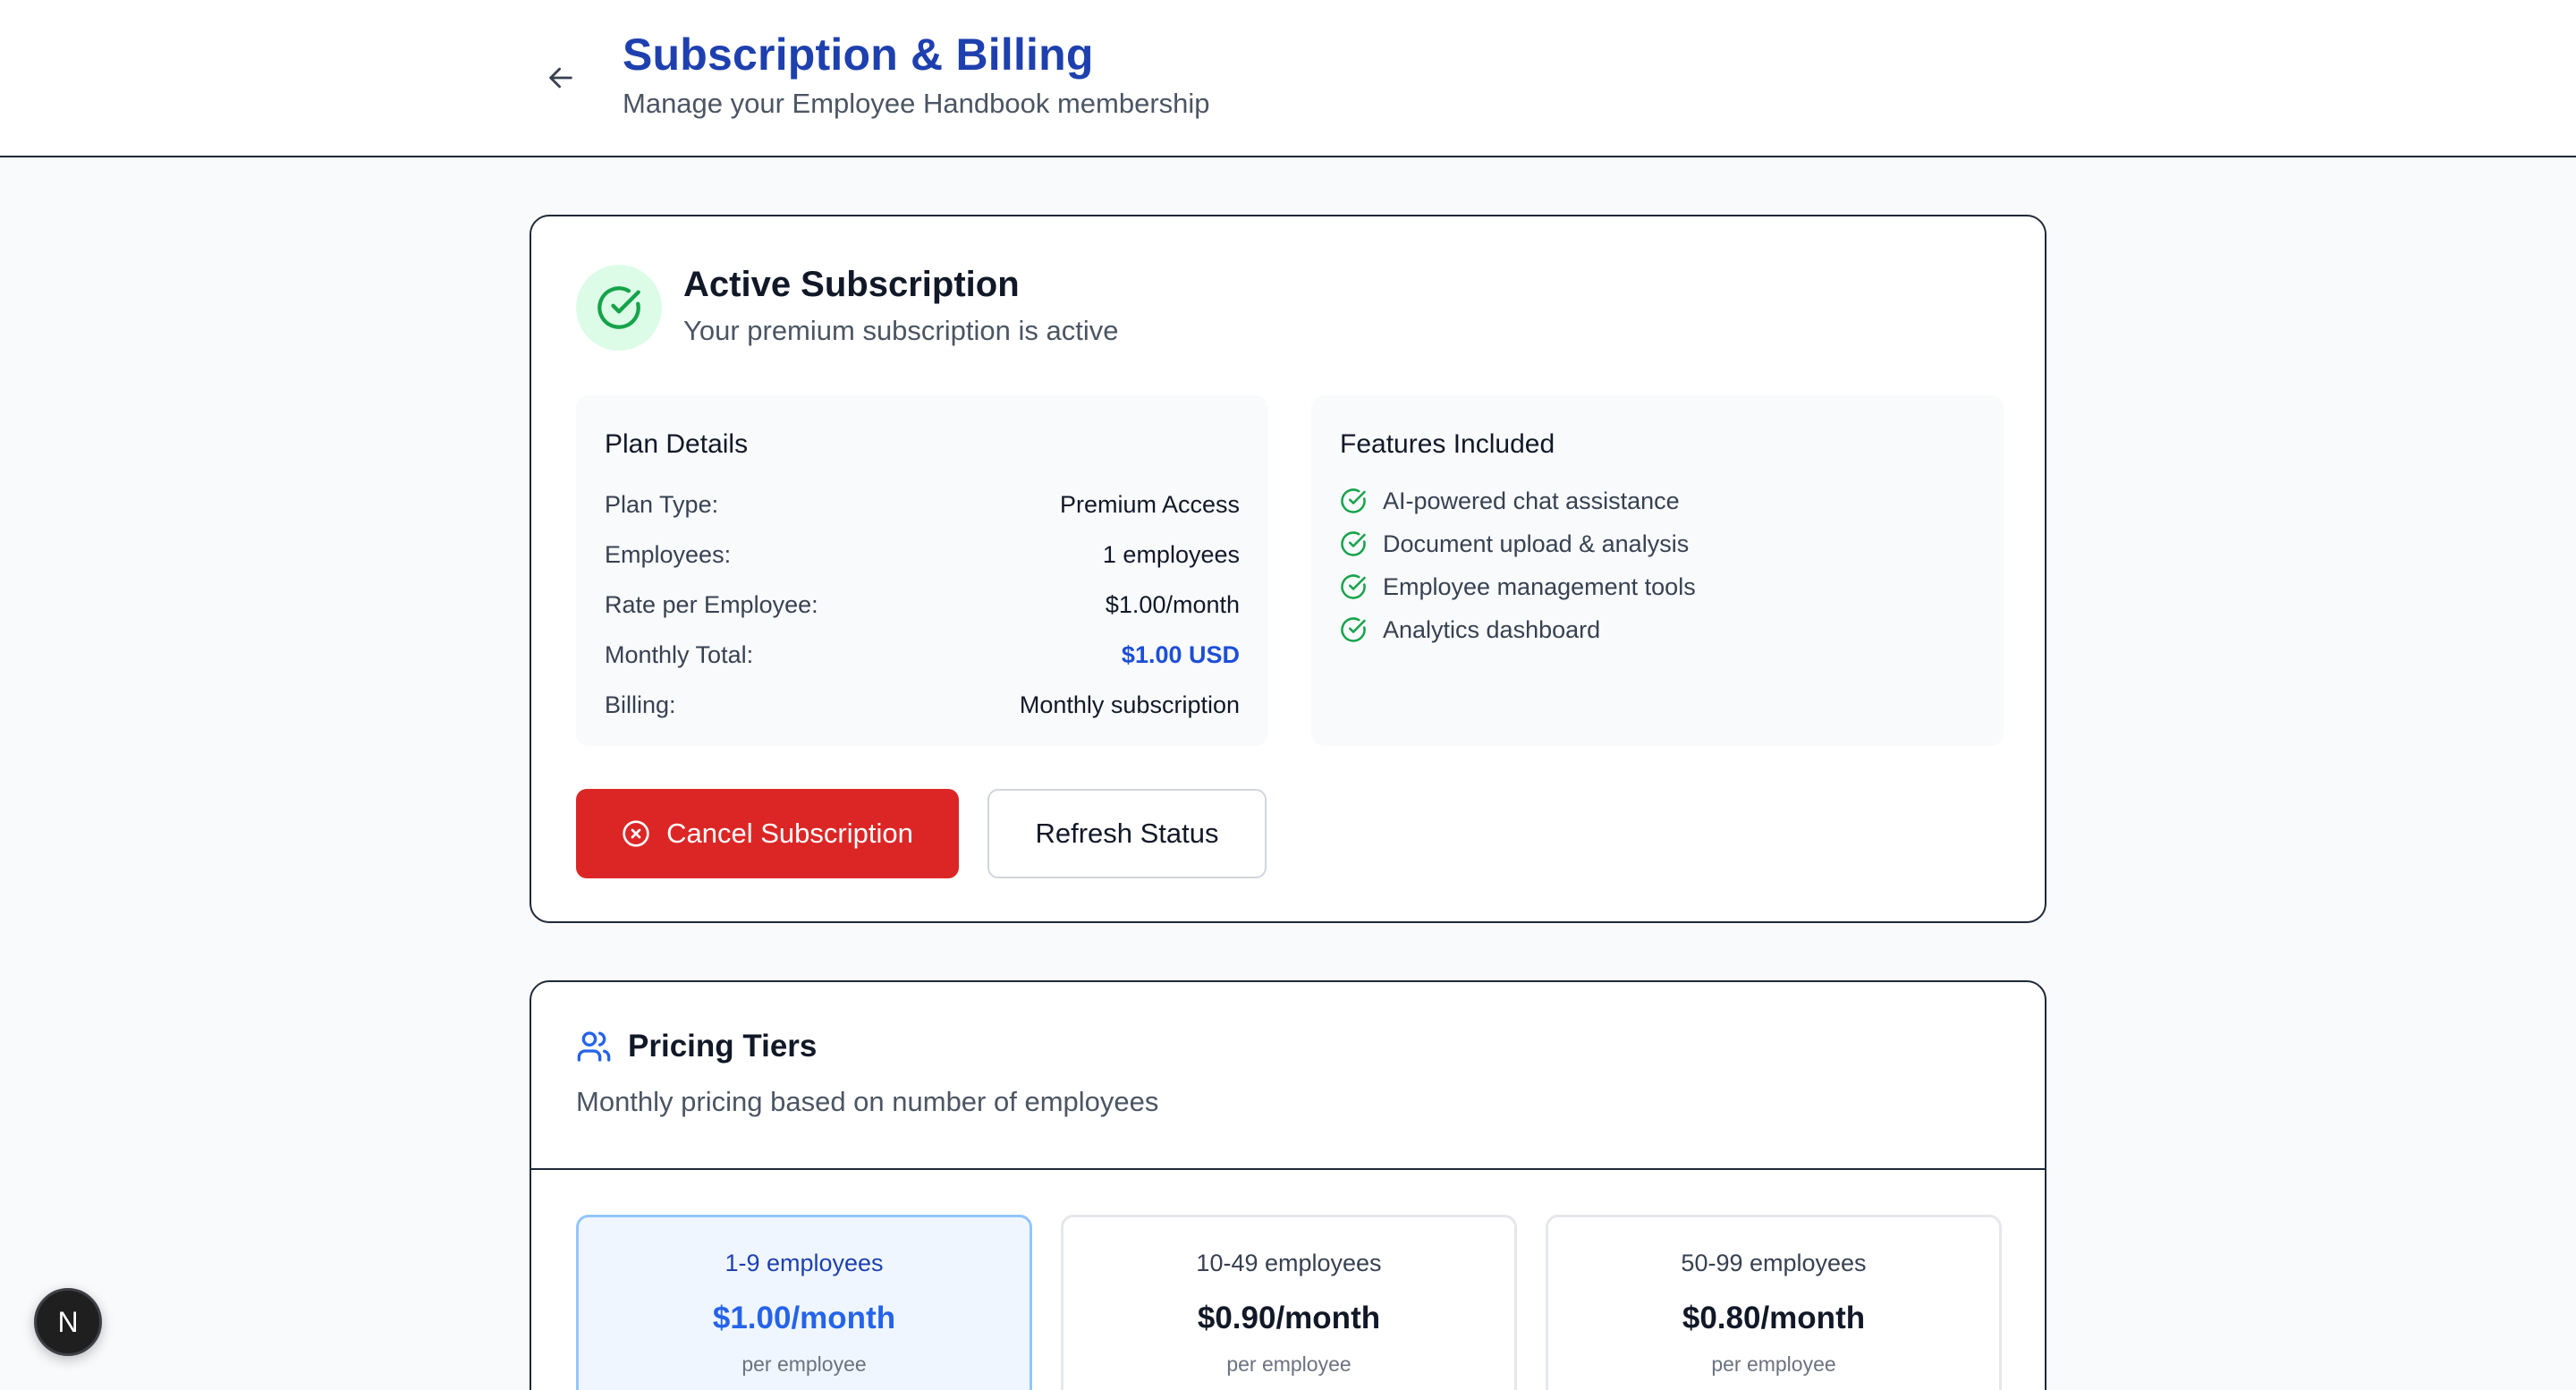 The height and width of the screenshot is (1390, 2576). Describe the element at coordinates (1657, 629) in the screenshot. I see `feature-item: Analytics dashboard` at that location.